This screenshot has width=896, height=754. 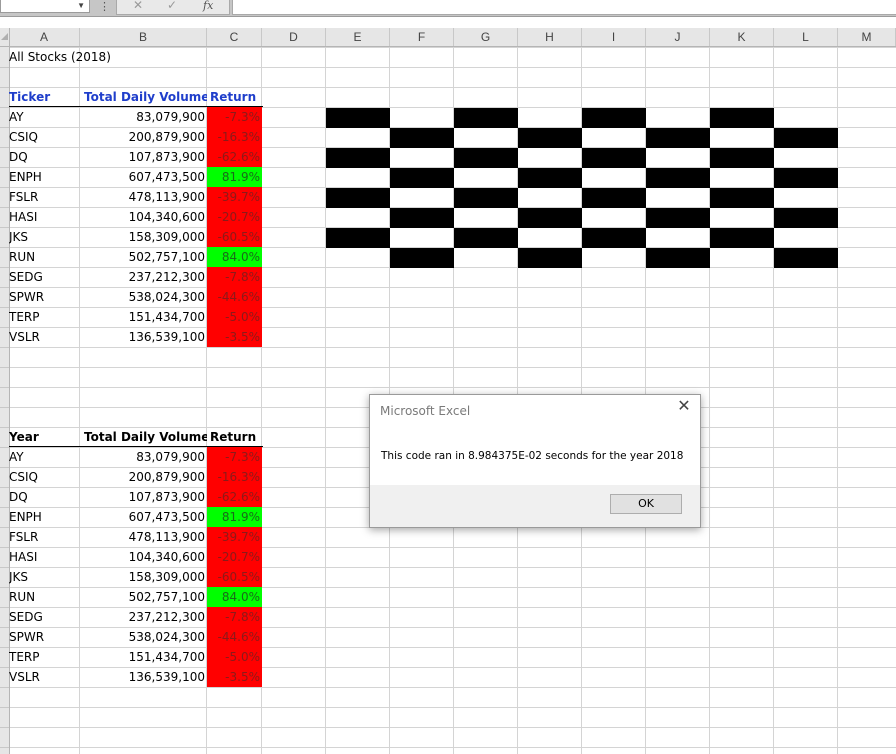 I want to click on table2-return-cell: -60.5%, so click(x=234, y=577).